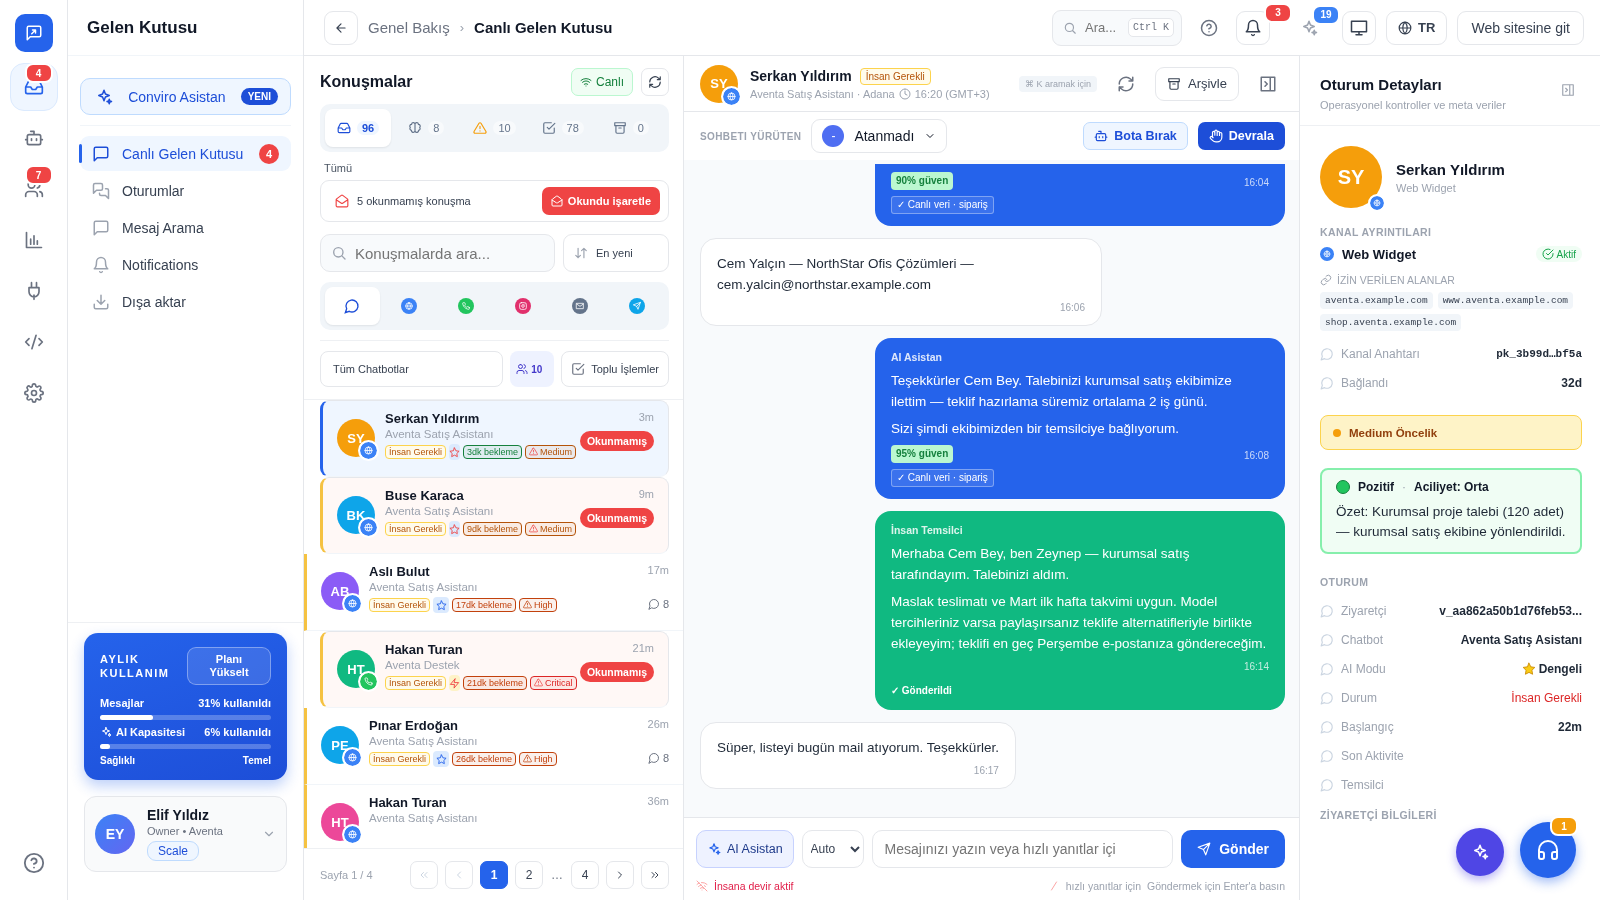  Describe the element at coordinates (494, 669) in the screenshot. I see `conversation-item: HT Hakan Turan Aventa Destek İnsan Gerekli 21dk bekleme Critical 21m Okunmamış` at that location.